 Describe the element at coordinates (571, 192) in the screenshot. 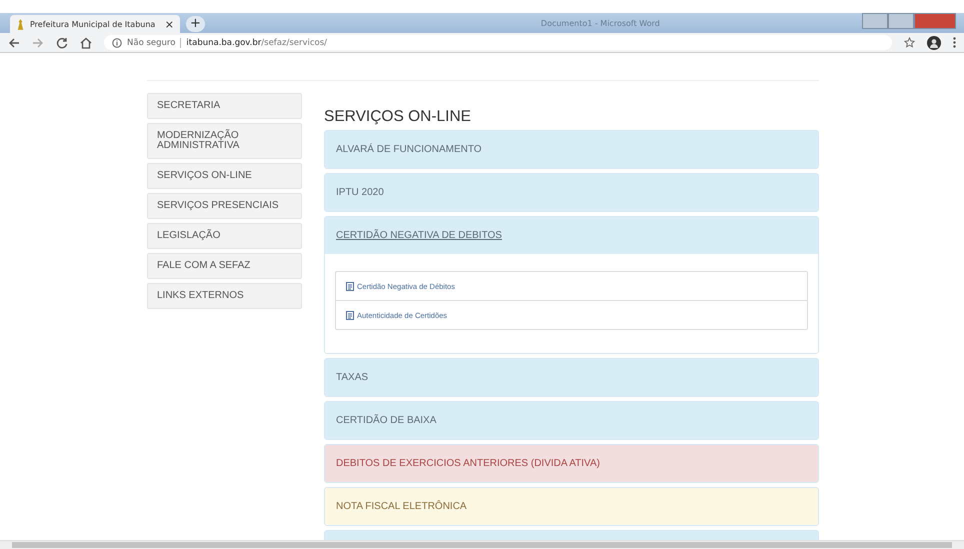

I see `panel-heading: IPTU 2020` at that location.